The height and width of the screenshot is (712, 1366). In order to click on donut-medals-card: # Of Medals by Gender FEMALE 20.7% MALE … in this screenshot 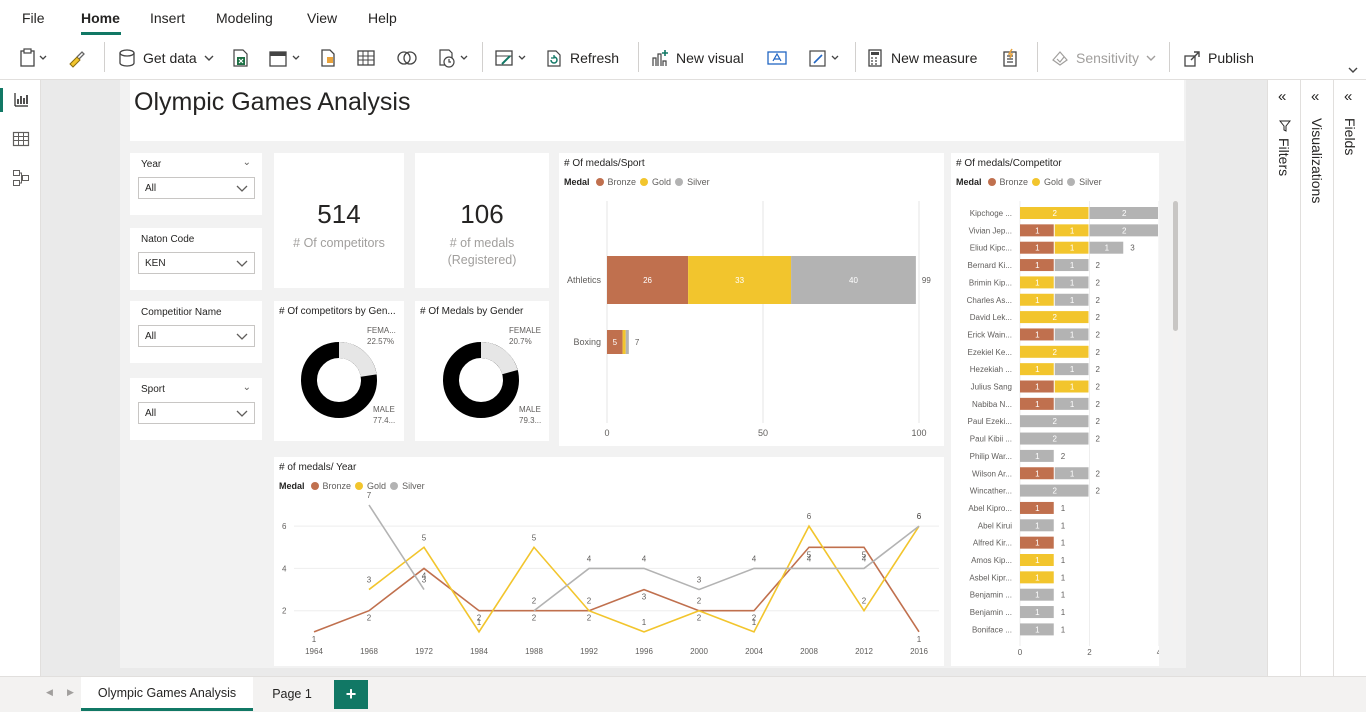, I will do `click(482, 371)`.